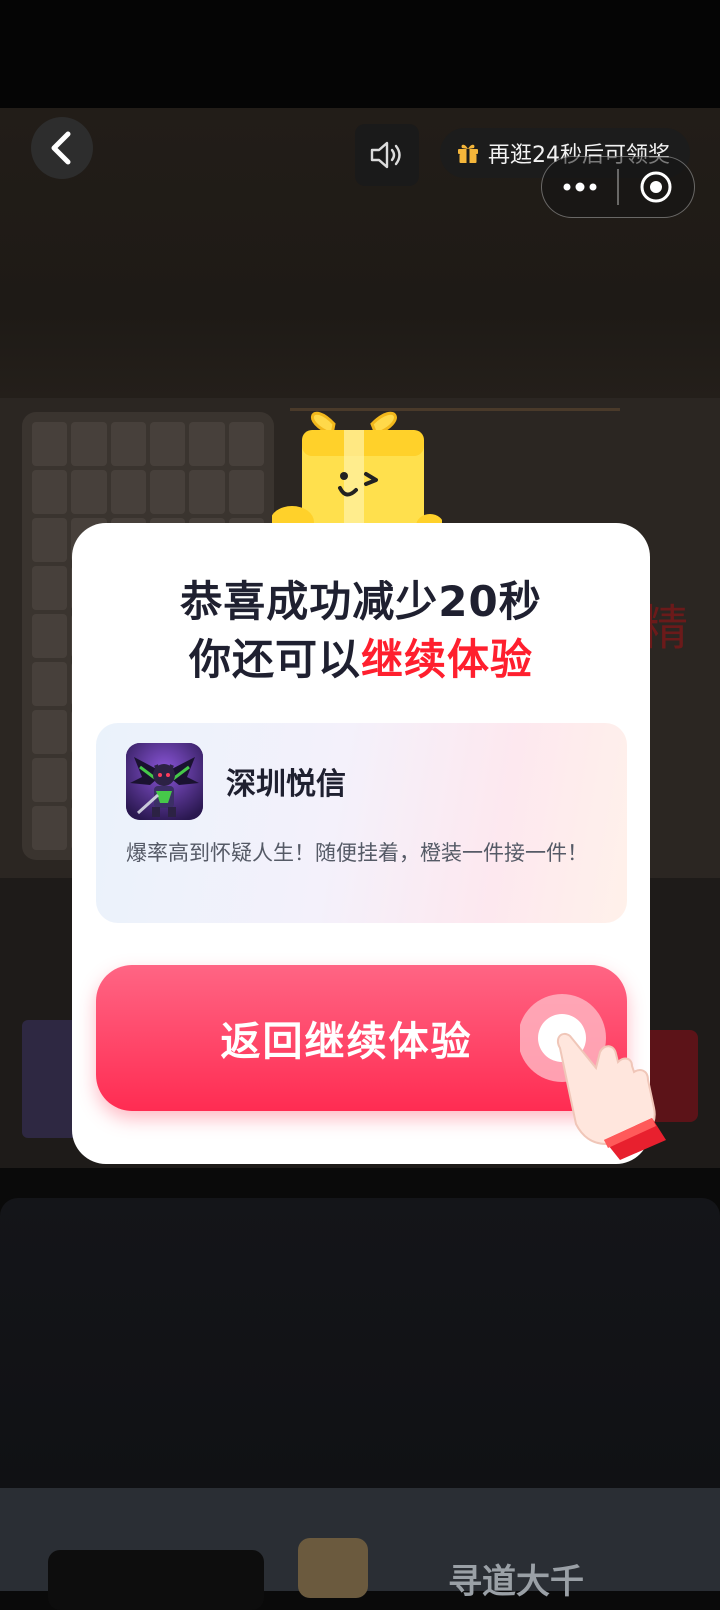 The height and width of the screenshot is (1610, 720). What do you see at coordinates (618, 187) in the screenshot?
I see `mini-program-capsule` at bounding box center [618, 187].